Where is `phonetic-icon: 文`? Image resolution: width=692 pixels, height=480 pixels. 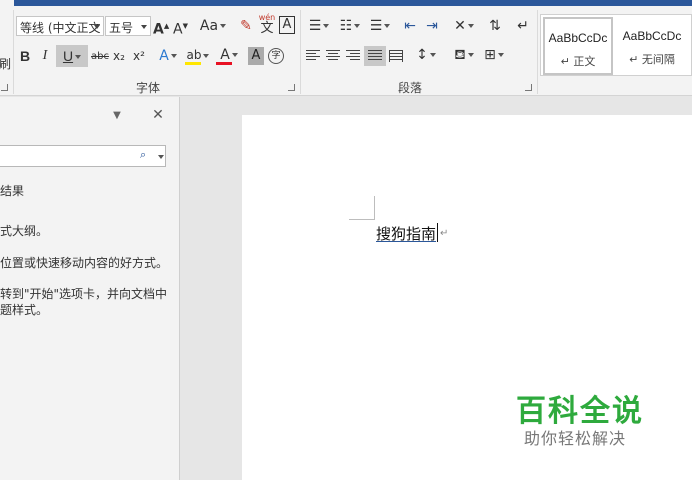 phonetic-icon: 文 is located at coordinates (267, 28).